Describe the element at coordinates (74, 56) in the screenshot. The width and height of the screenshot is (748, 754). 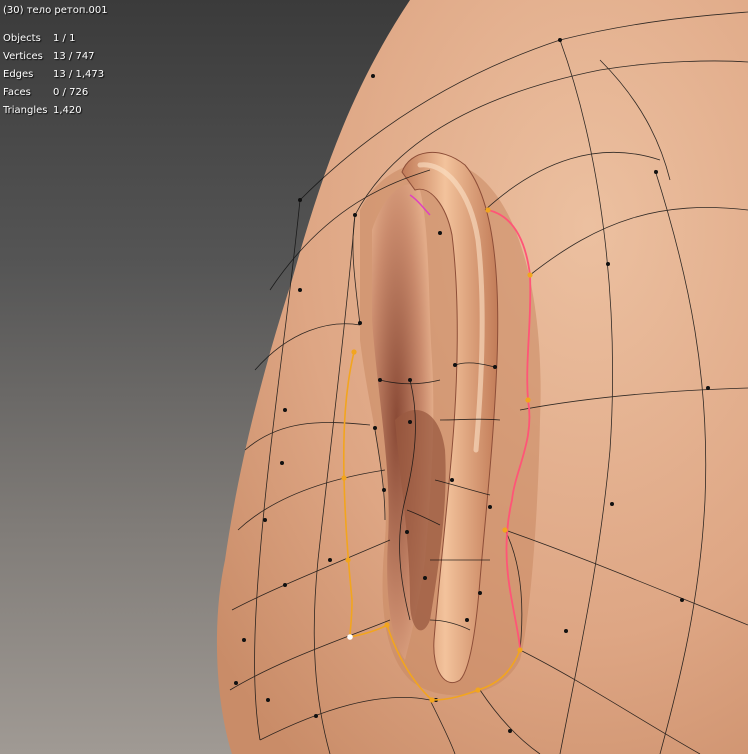
I see `stat-value: 13 / 747` at that location.